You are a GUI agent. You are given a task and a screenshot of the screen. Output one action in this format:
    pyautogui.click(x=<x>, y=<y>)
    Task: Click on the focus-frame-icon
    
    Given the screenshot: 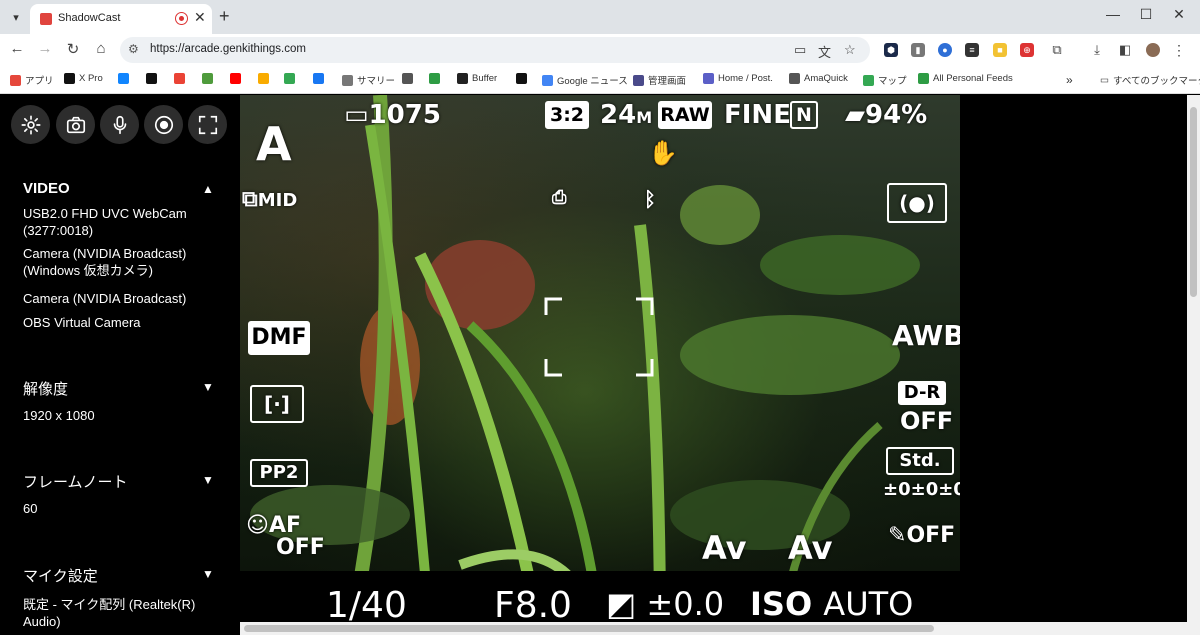 What is the action you would take?
    pyautogui.click(x=599, y=337)
    